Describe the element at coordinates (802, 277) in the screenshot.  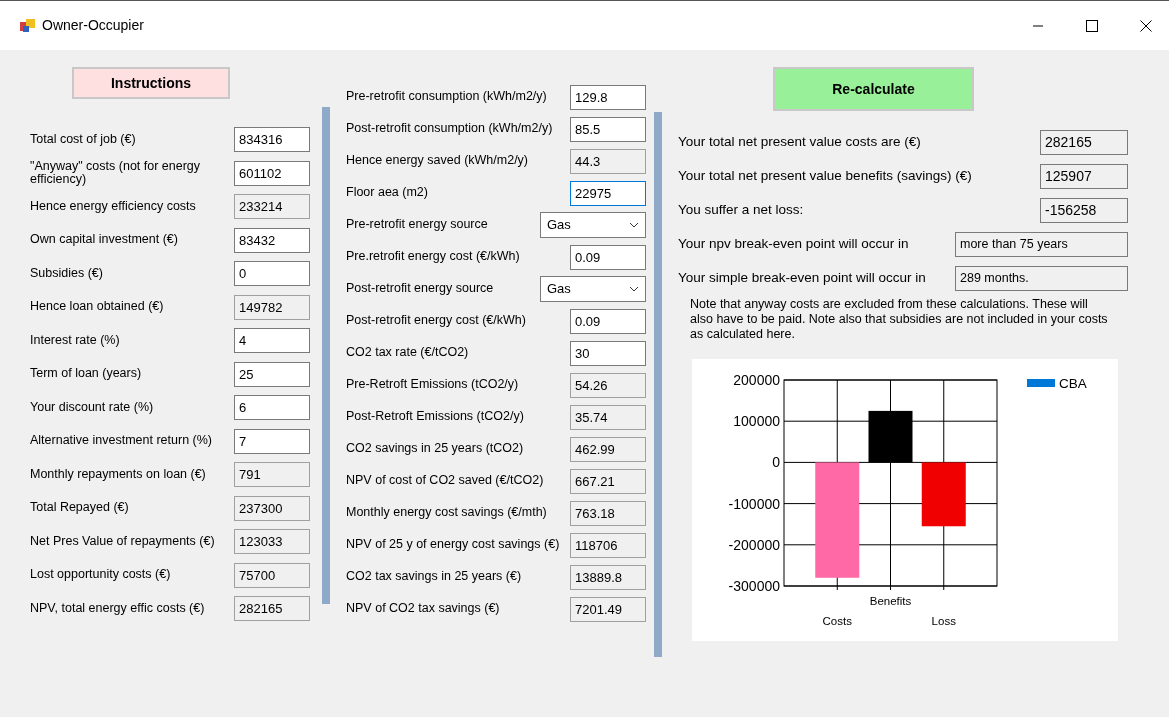
I see `result-label: Your simple break-even point will occur in` at that location.